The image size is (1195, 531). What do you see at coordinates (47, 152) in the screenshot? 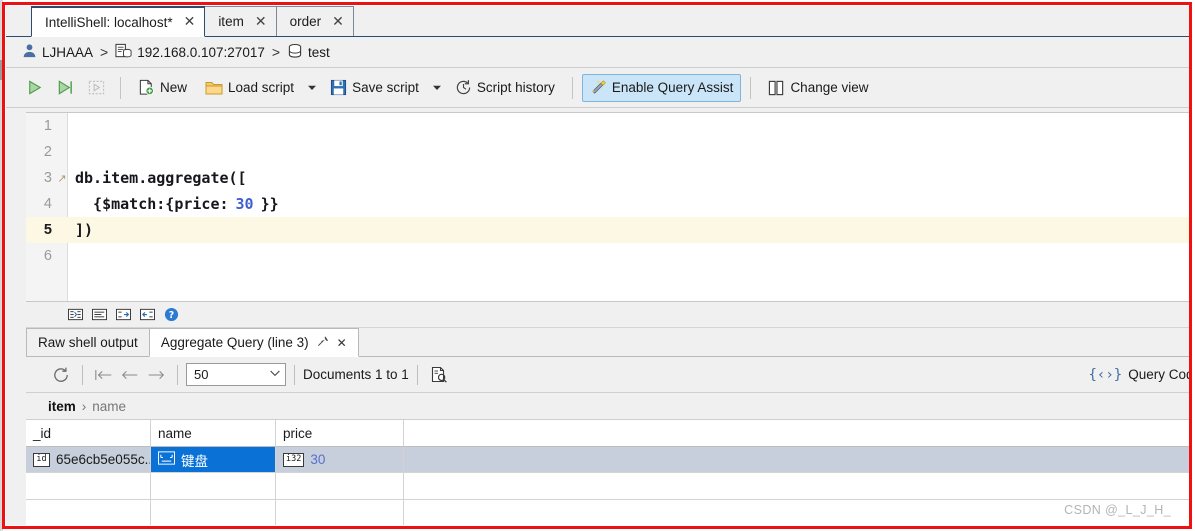
I see `line-number: 2` at bounding box center [47, 152].